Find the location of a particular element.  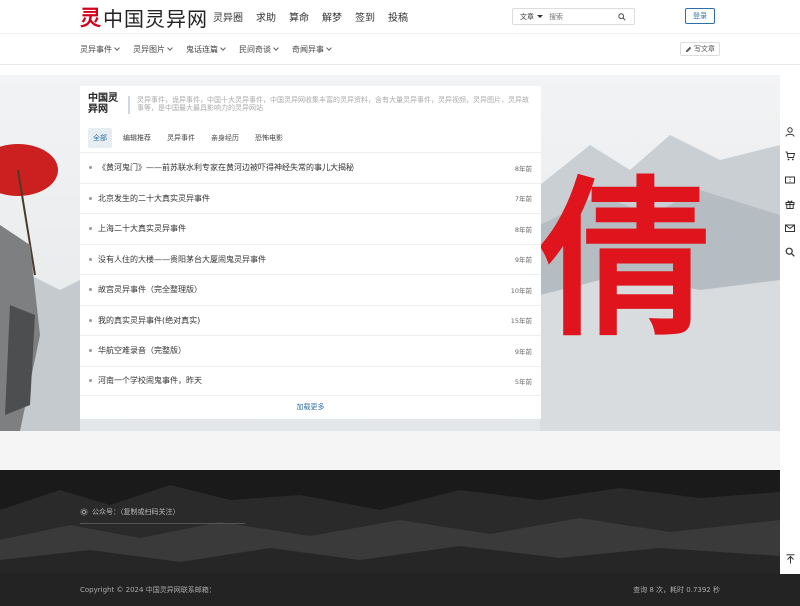

category-label: 鬼话连篇 is located at coordinates (202, 49).